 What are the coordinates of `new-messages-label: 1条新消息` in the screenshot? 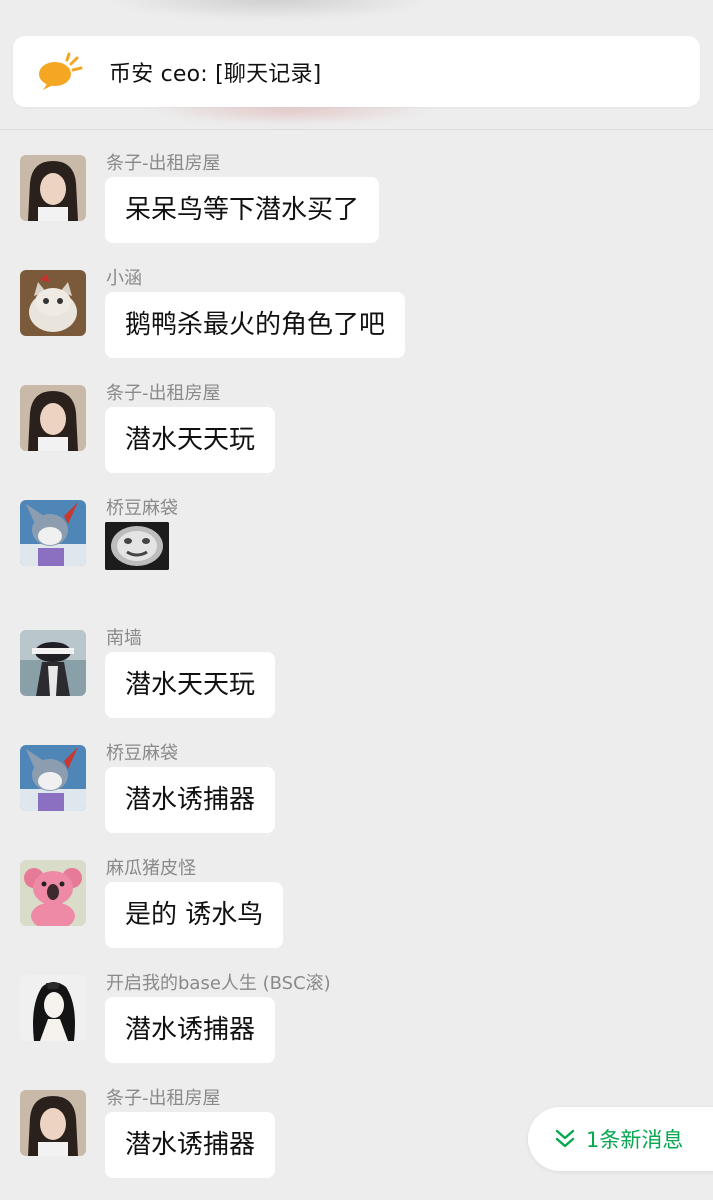 It's located at (635, 1140).